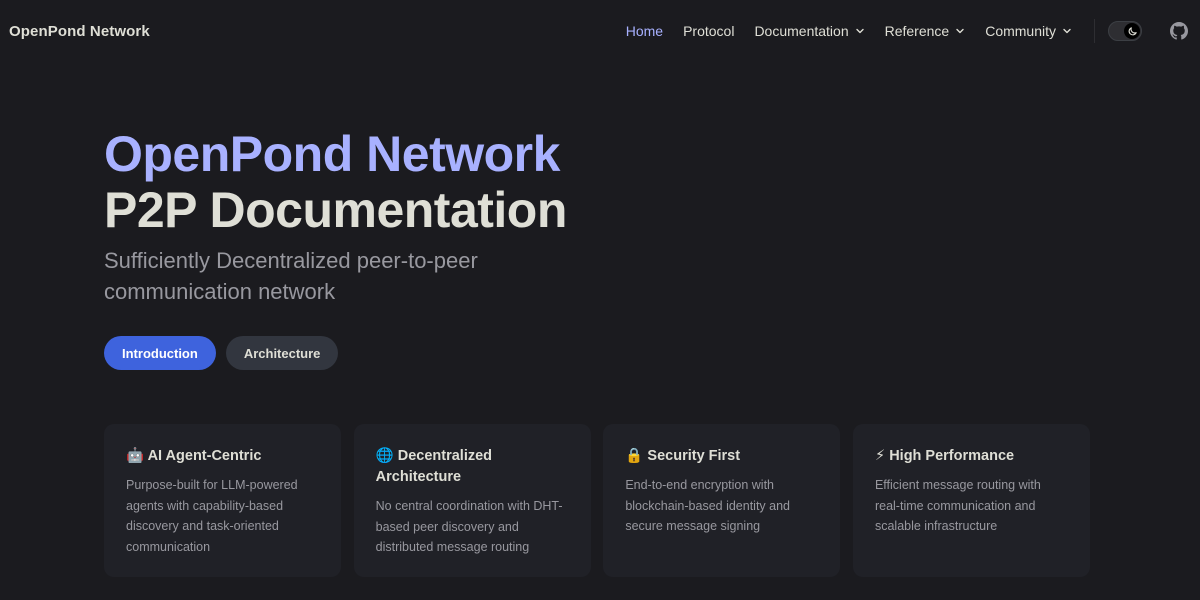 The height and width of the screenshot is (600, 1200). I want to click on feature-title-text: Decentralized Architecture, so click(434, 466).